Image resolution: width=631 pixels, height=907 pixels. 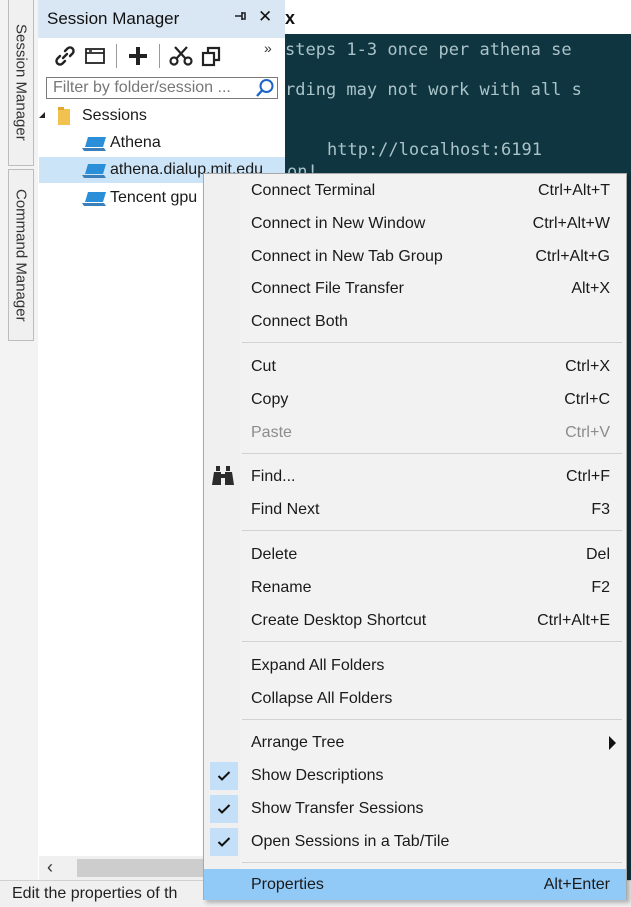 I want to click on menu-item-shortcut: Ctrl+Alt+T, so click(x=573, y=190).